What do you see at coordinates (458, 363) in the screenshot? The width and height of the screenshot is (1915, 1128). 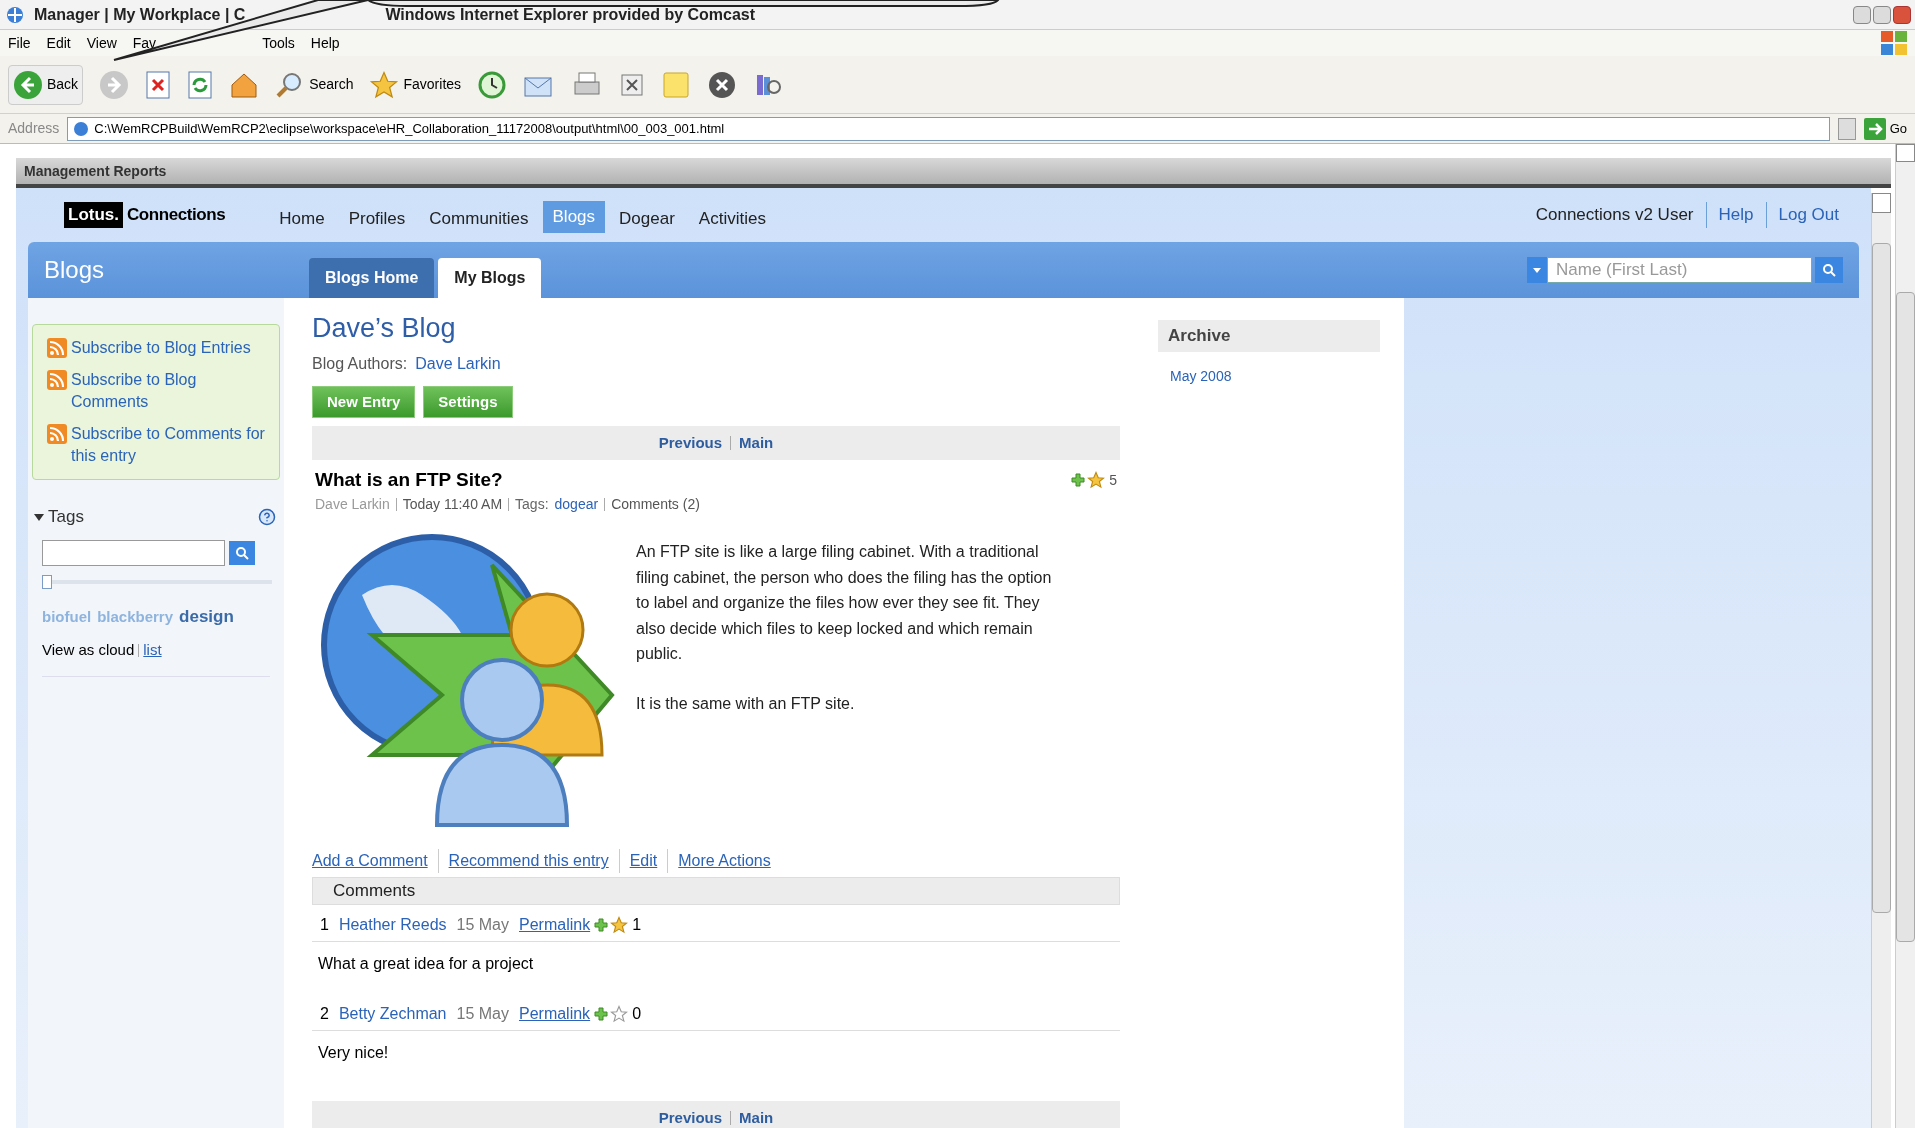 I see `author-link: Dave Larkin` at bounding box center [458, 363].